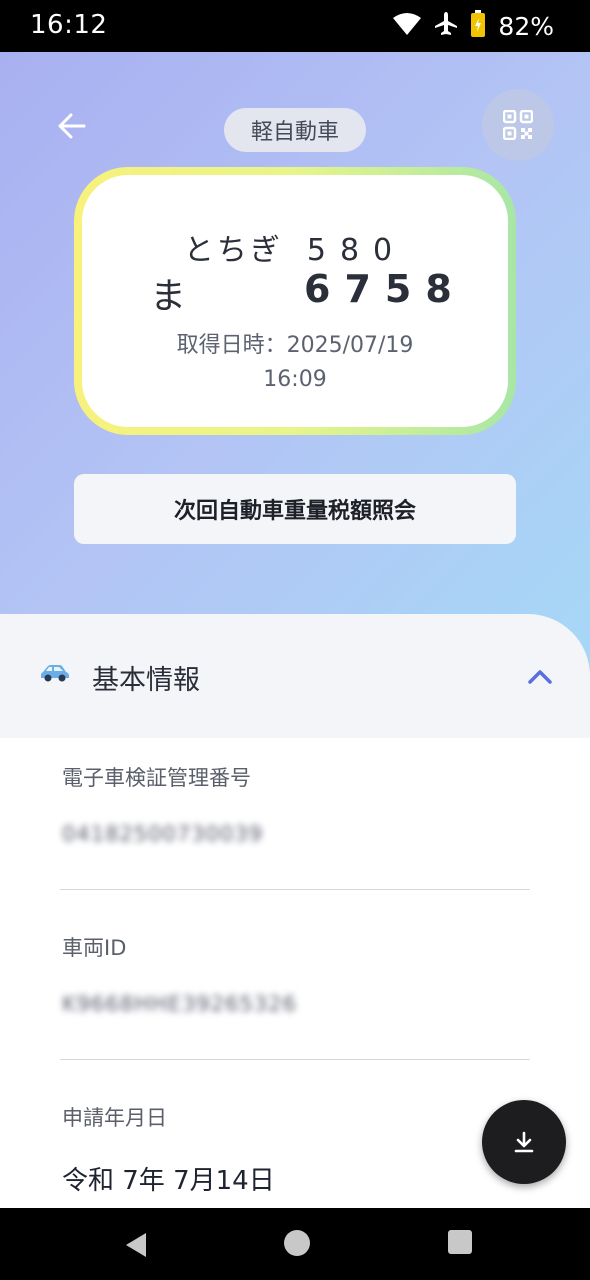 The image size is (590, 1280). Describe the element at coordinates (540, 676) in the screenshot. I see `chevron-up-icon` at that location.